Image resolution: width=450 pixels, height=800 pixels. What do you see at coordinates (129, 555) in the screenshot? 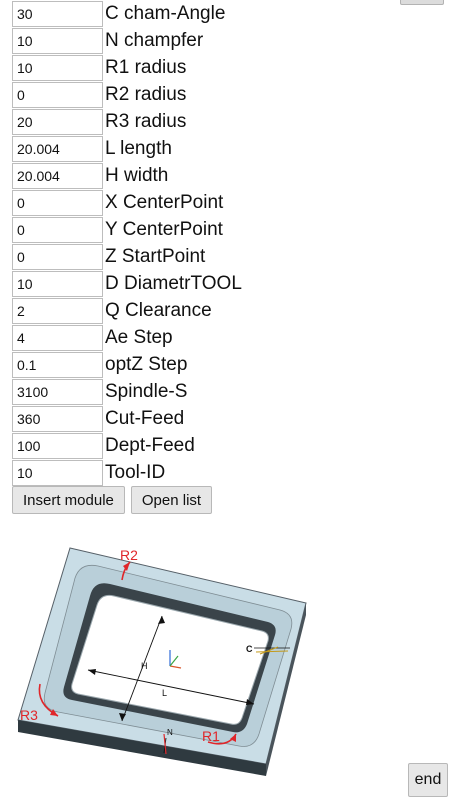
I see `r2-label: R2` at bounding box center [129, 555].